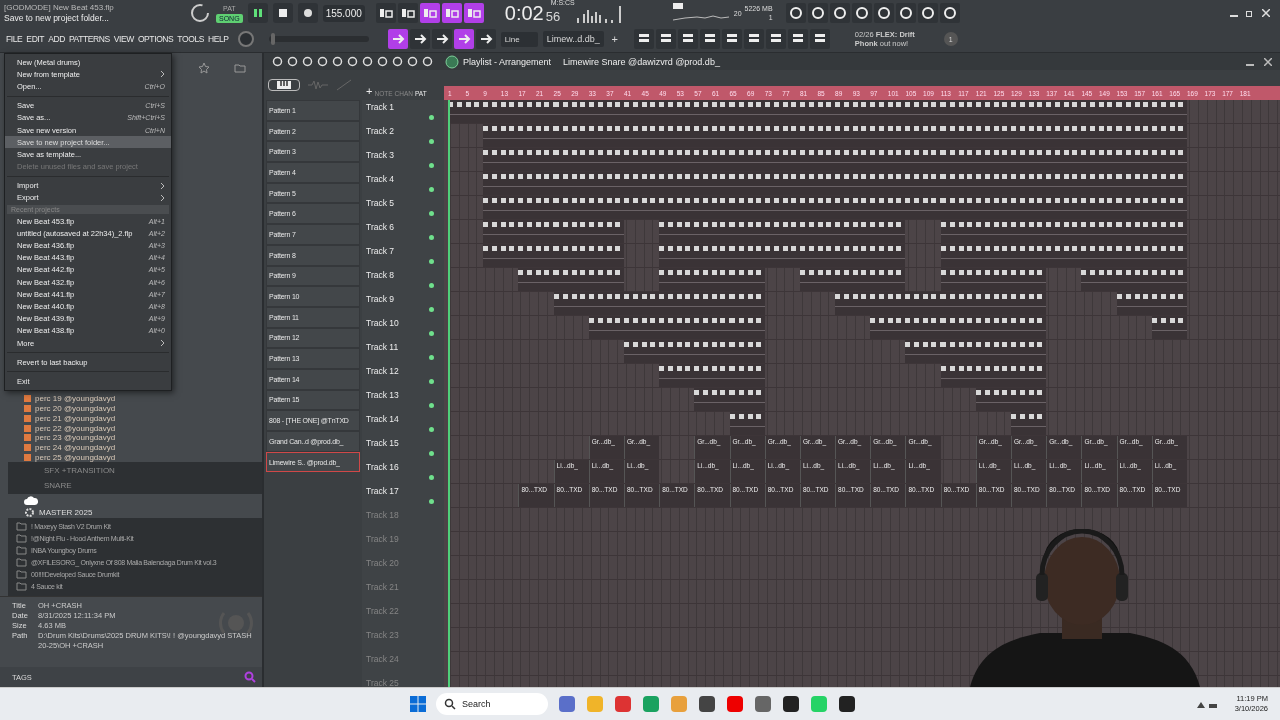 The image size is (1280, 720). I want to click on add-pattern-button: +, so click(614, 39).